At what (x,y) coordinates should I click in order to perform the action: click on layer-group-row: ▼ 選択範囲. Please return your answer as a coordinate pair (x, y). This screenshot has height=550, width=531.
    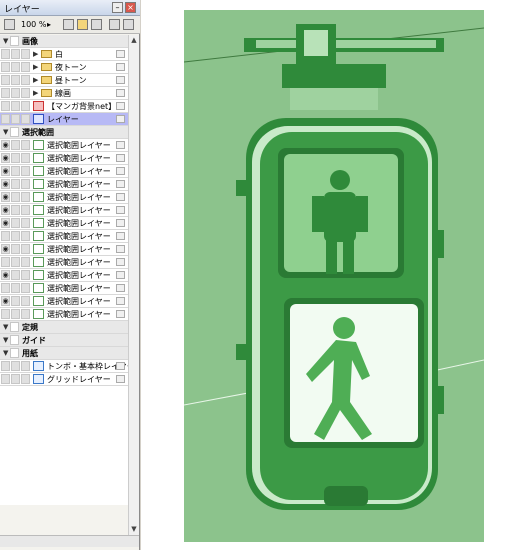
    Looking at the image, I should click on (64, 132).